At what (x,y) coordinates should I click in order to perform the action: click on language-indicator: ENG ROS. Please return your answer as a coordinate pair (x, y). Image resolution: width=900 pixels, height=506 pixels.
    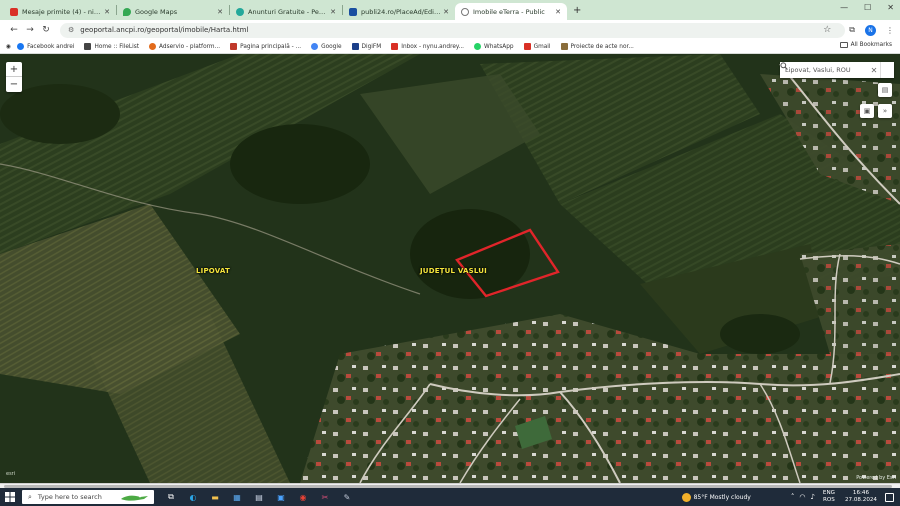
    Looking at the image, I should click on (829, 497).